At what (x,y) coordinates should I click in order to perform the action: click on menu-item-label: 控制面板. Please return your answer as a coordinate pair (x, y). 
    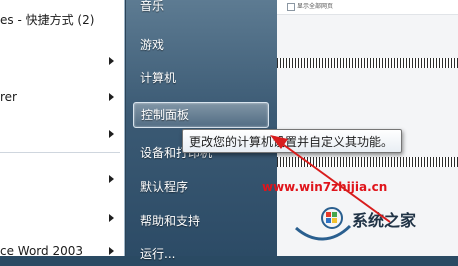
    Looking at the image, I should click on (165, 115).